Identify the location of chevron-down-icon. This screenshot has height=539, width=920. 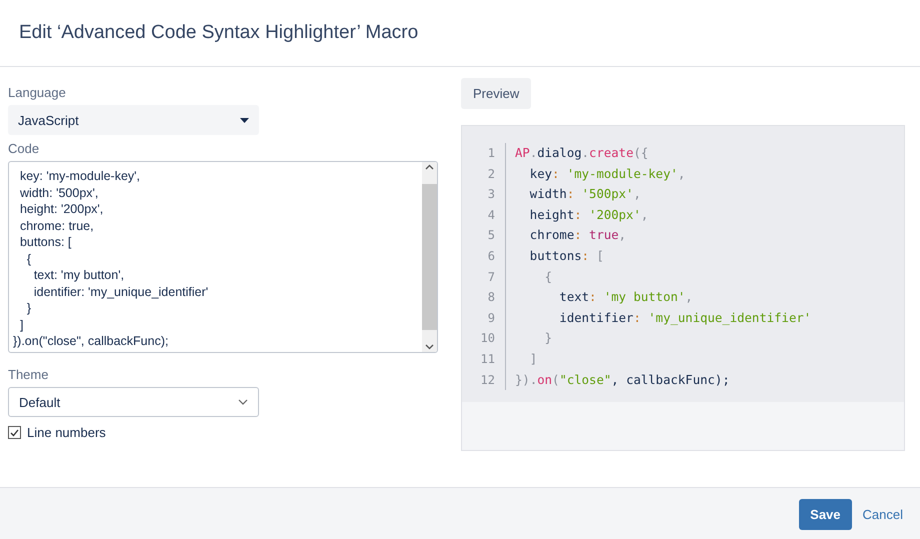
(243, 402).